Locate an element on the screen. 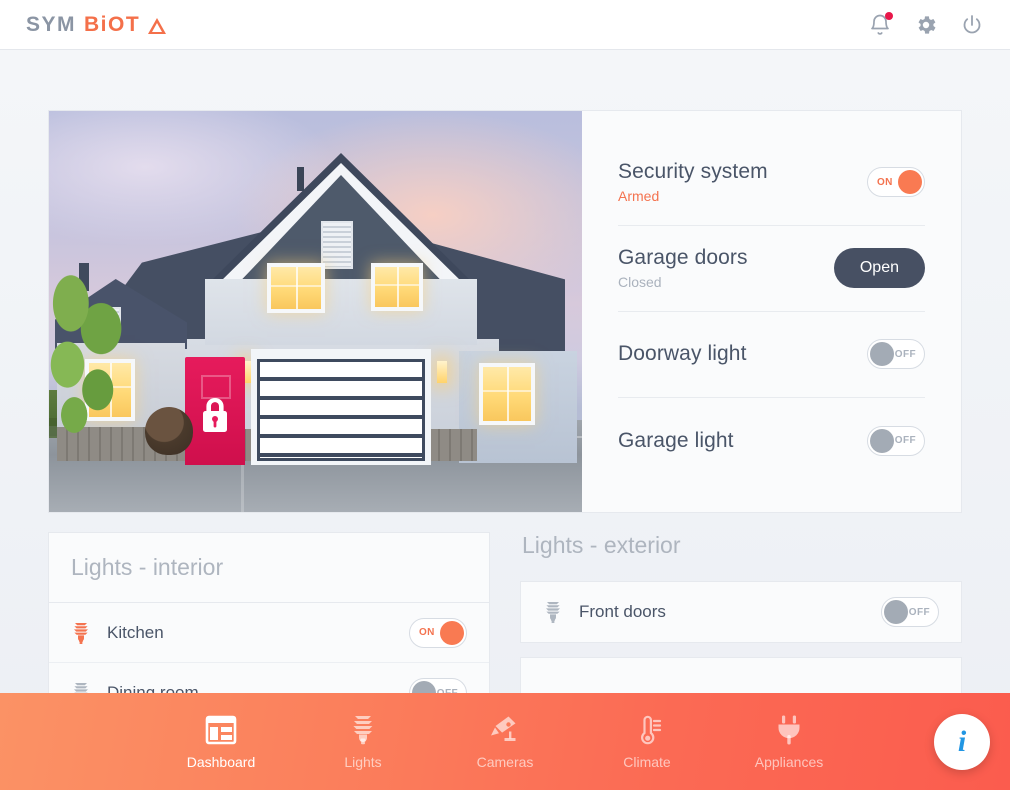 This screenshot has height=790, width=1010. hero-row-security-system: Security system Armed ON is located at coordinates (771, 183).